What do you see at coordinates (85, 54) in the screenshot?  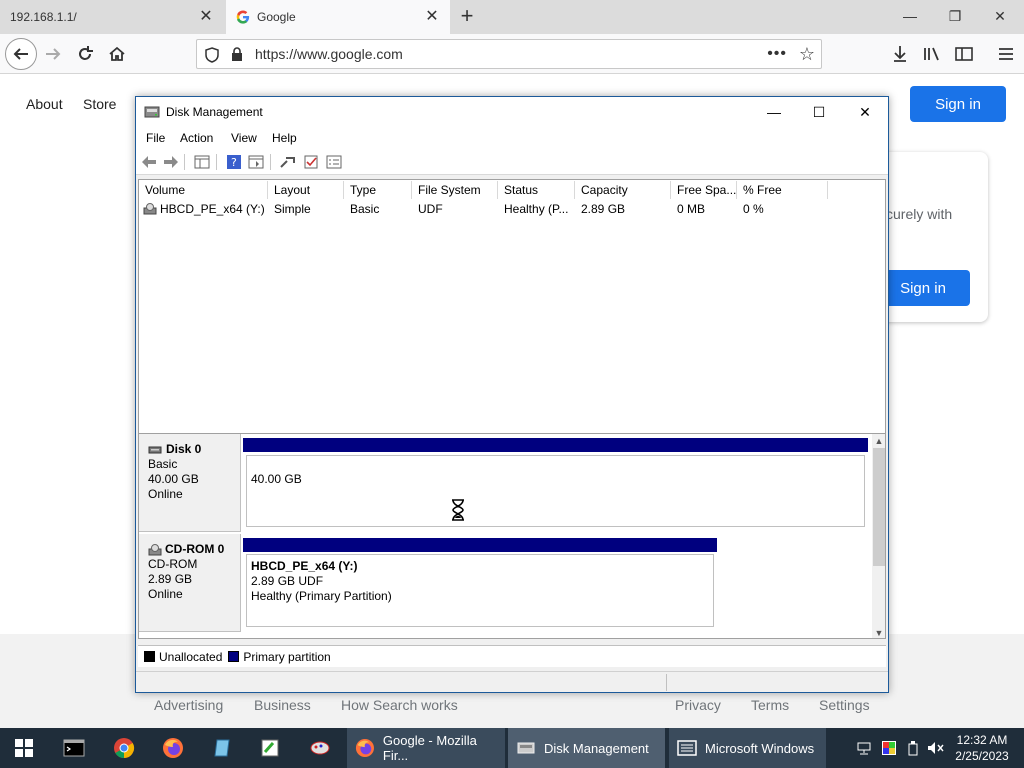 I see `reload-icon` at bounding box center [85, 54].